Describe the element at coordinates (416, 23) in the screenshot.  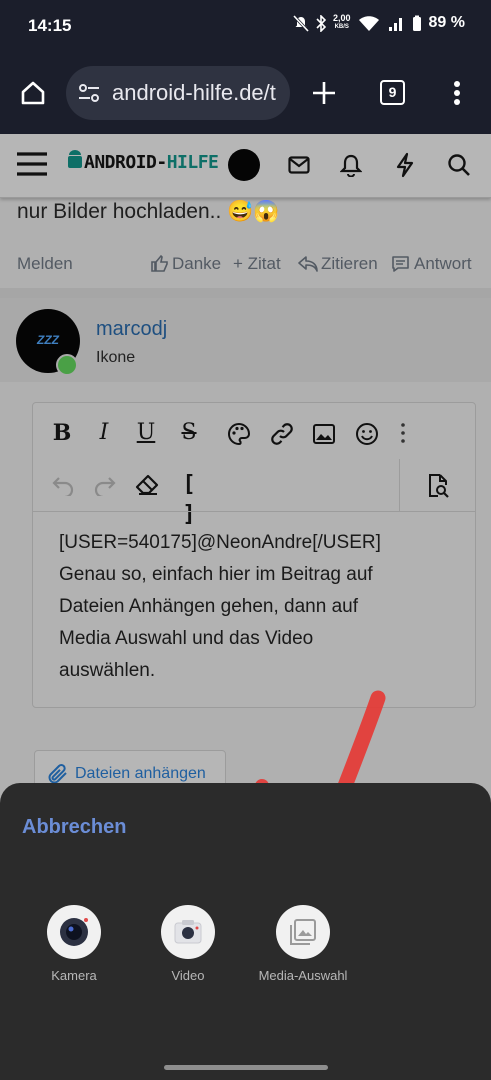
I see `battery-icon` at that location.